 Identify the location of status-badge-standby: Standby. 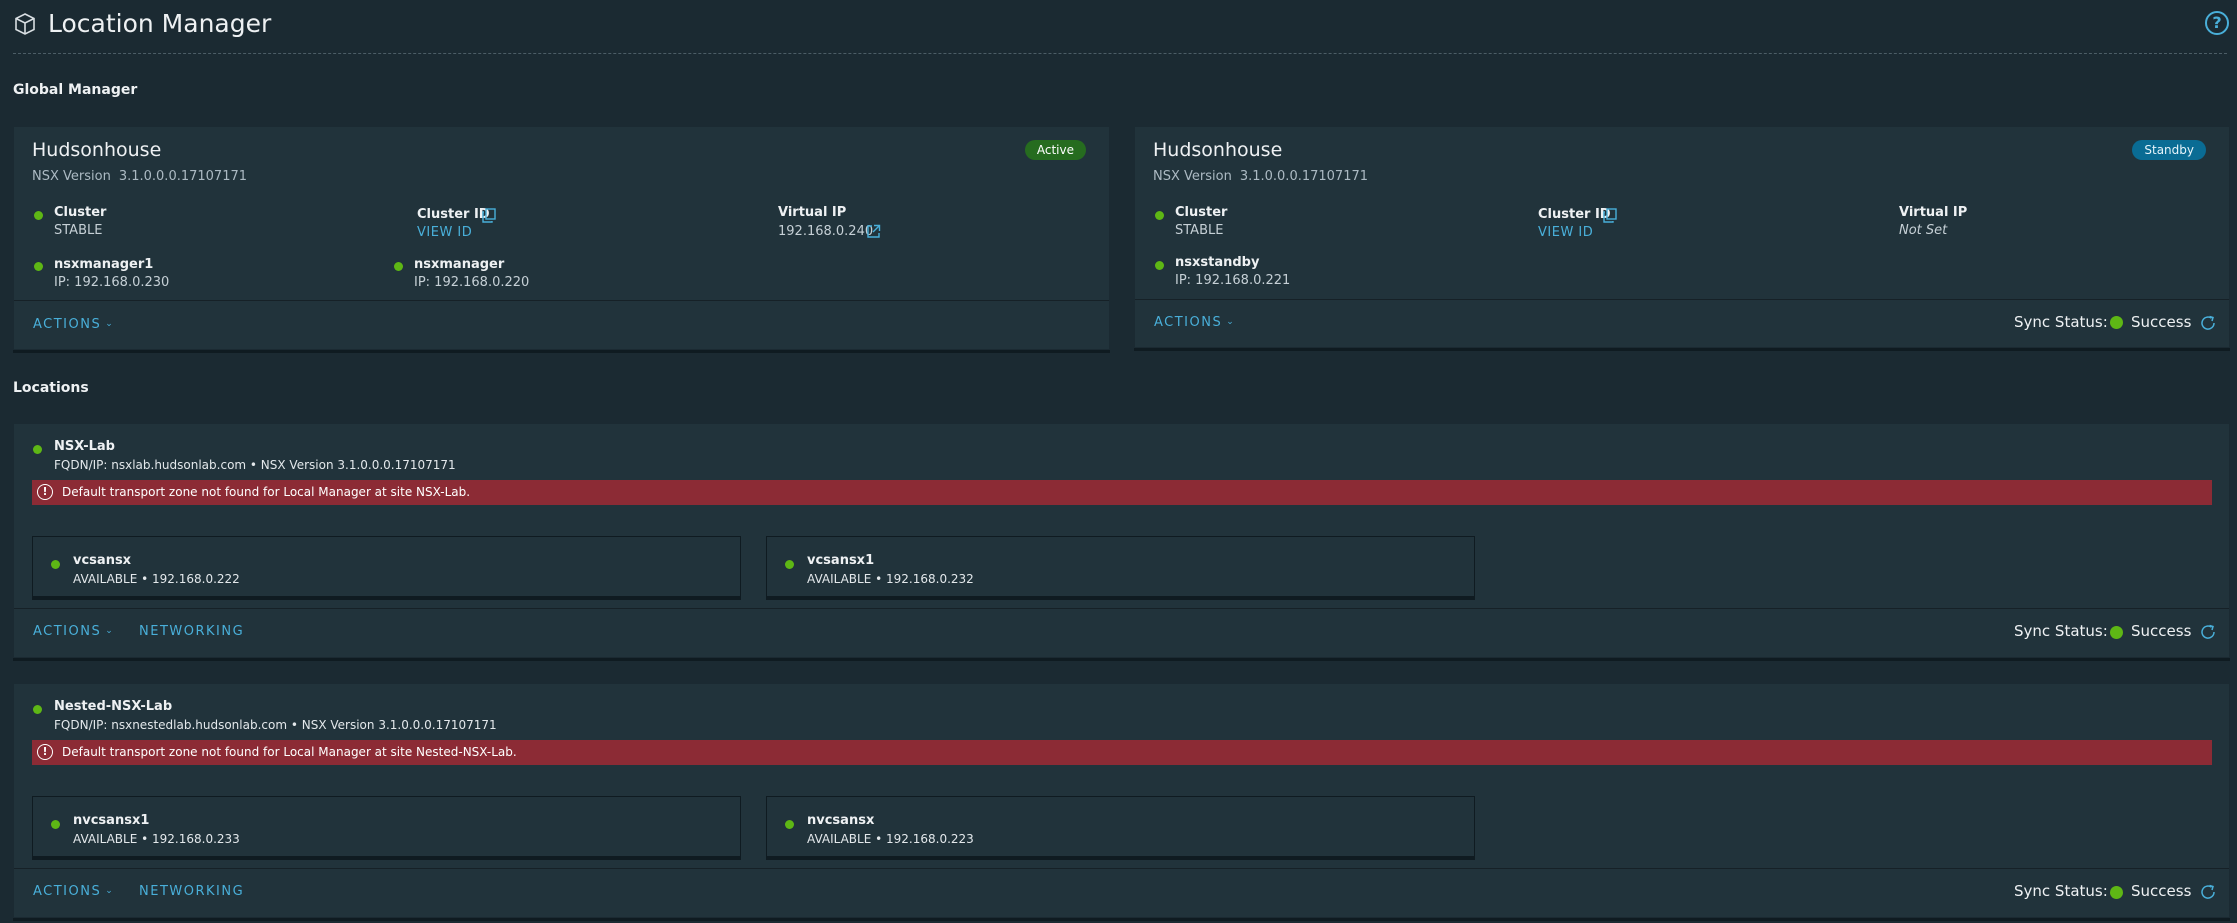
(2169, 150).